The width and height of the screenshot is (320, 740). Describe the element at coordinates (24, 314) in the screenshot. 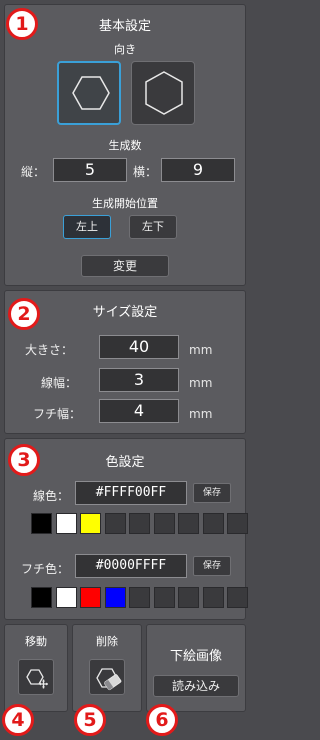

I see `badge-2: 2` at that location.